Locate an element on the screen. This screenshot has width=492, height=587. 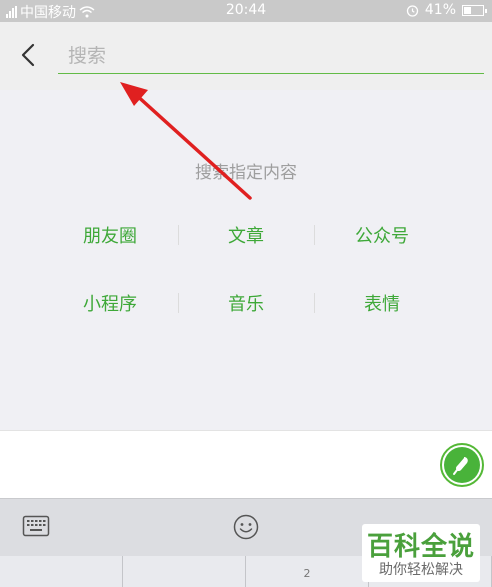
voice-button-fill is located at coordinates (462, 465).